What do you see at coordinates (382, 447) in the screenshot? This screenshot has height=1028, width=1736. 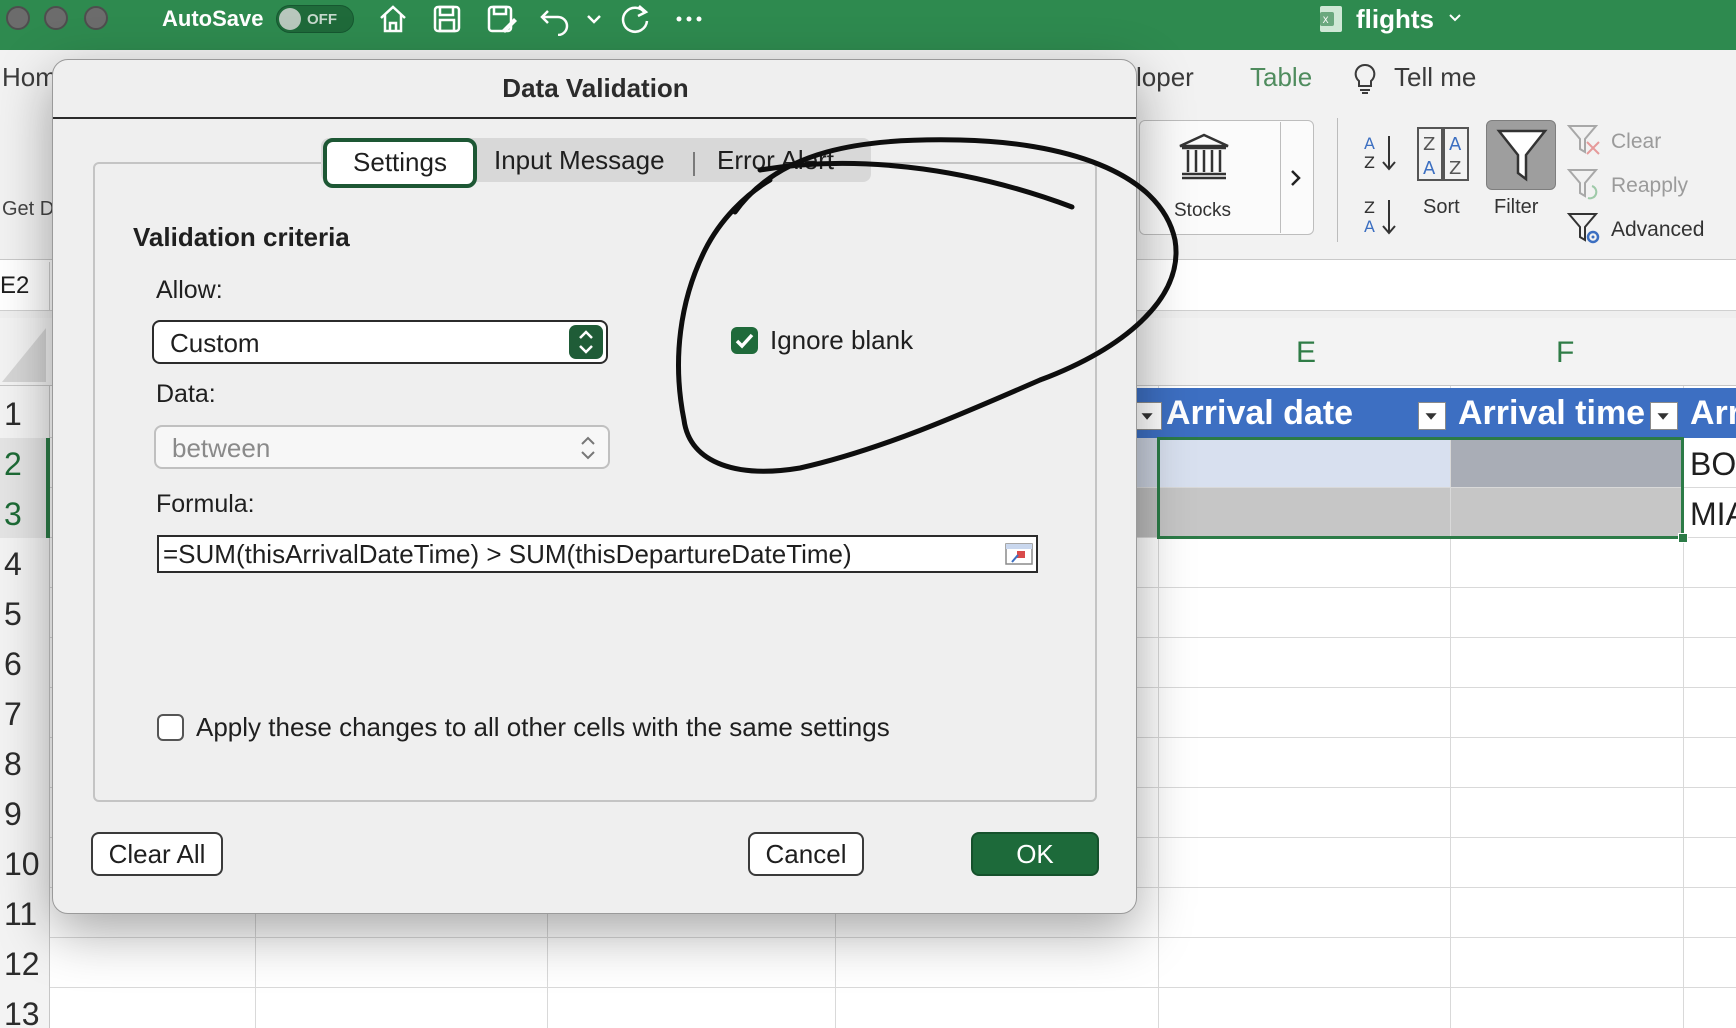 I see `data-select: between` at bounding box center [382, 447].